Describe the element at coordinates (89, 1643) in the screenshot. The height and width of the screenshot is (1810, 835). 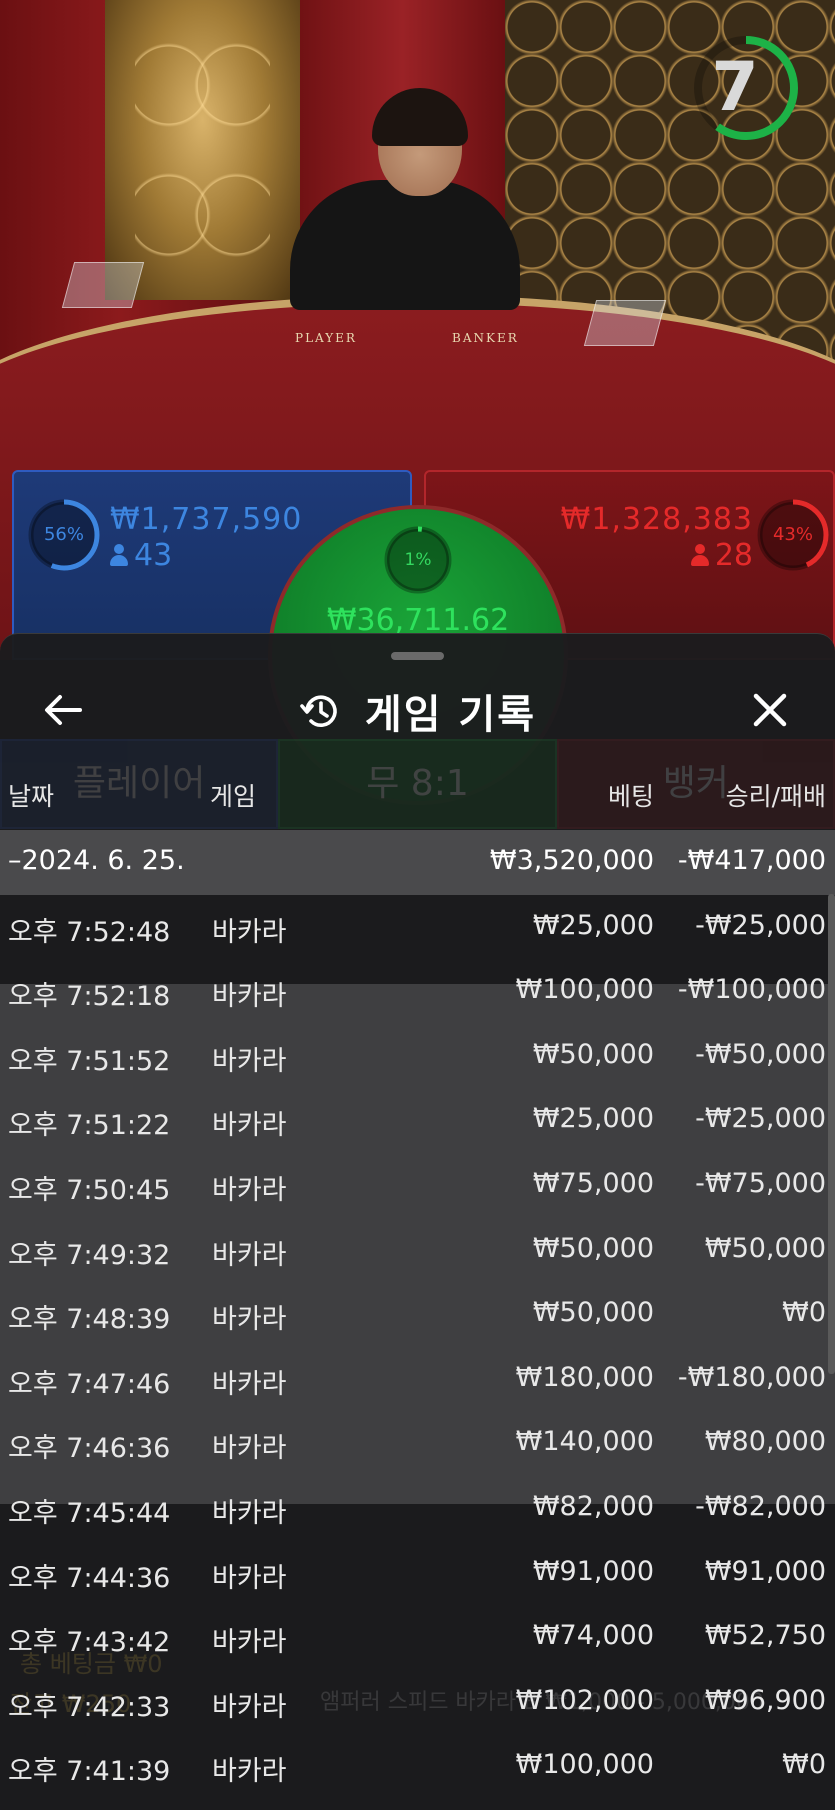
I see `row-time: 오후 7:43:42` at that location.